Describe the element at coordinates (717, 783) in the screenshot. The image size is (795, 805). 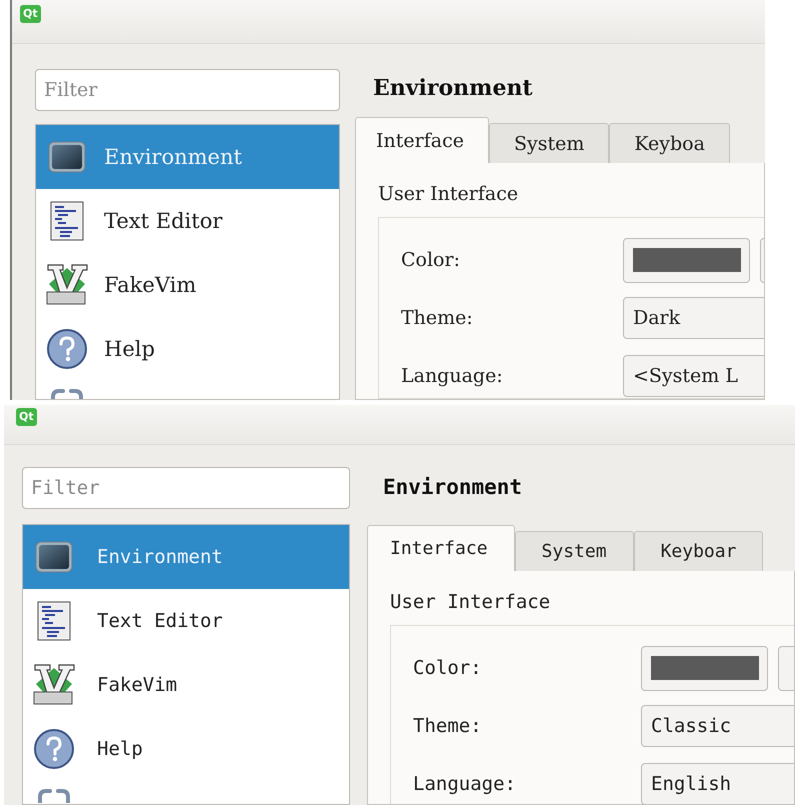
I see `dropdown: English` at that location.